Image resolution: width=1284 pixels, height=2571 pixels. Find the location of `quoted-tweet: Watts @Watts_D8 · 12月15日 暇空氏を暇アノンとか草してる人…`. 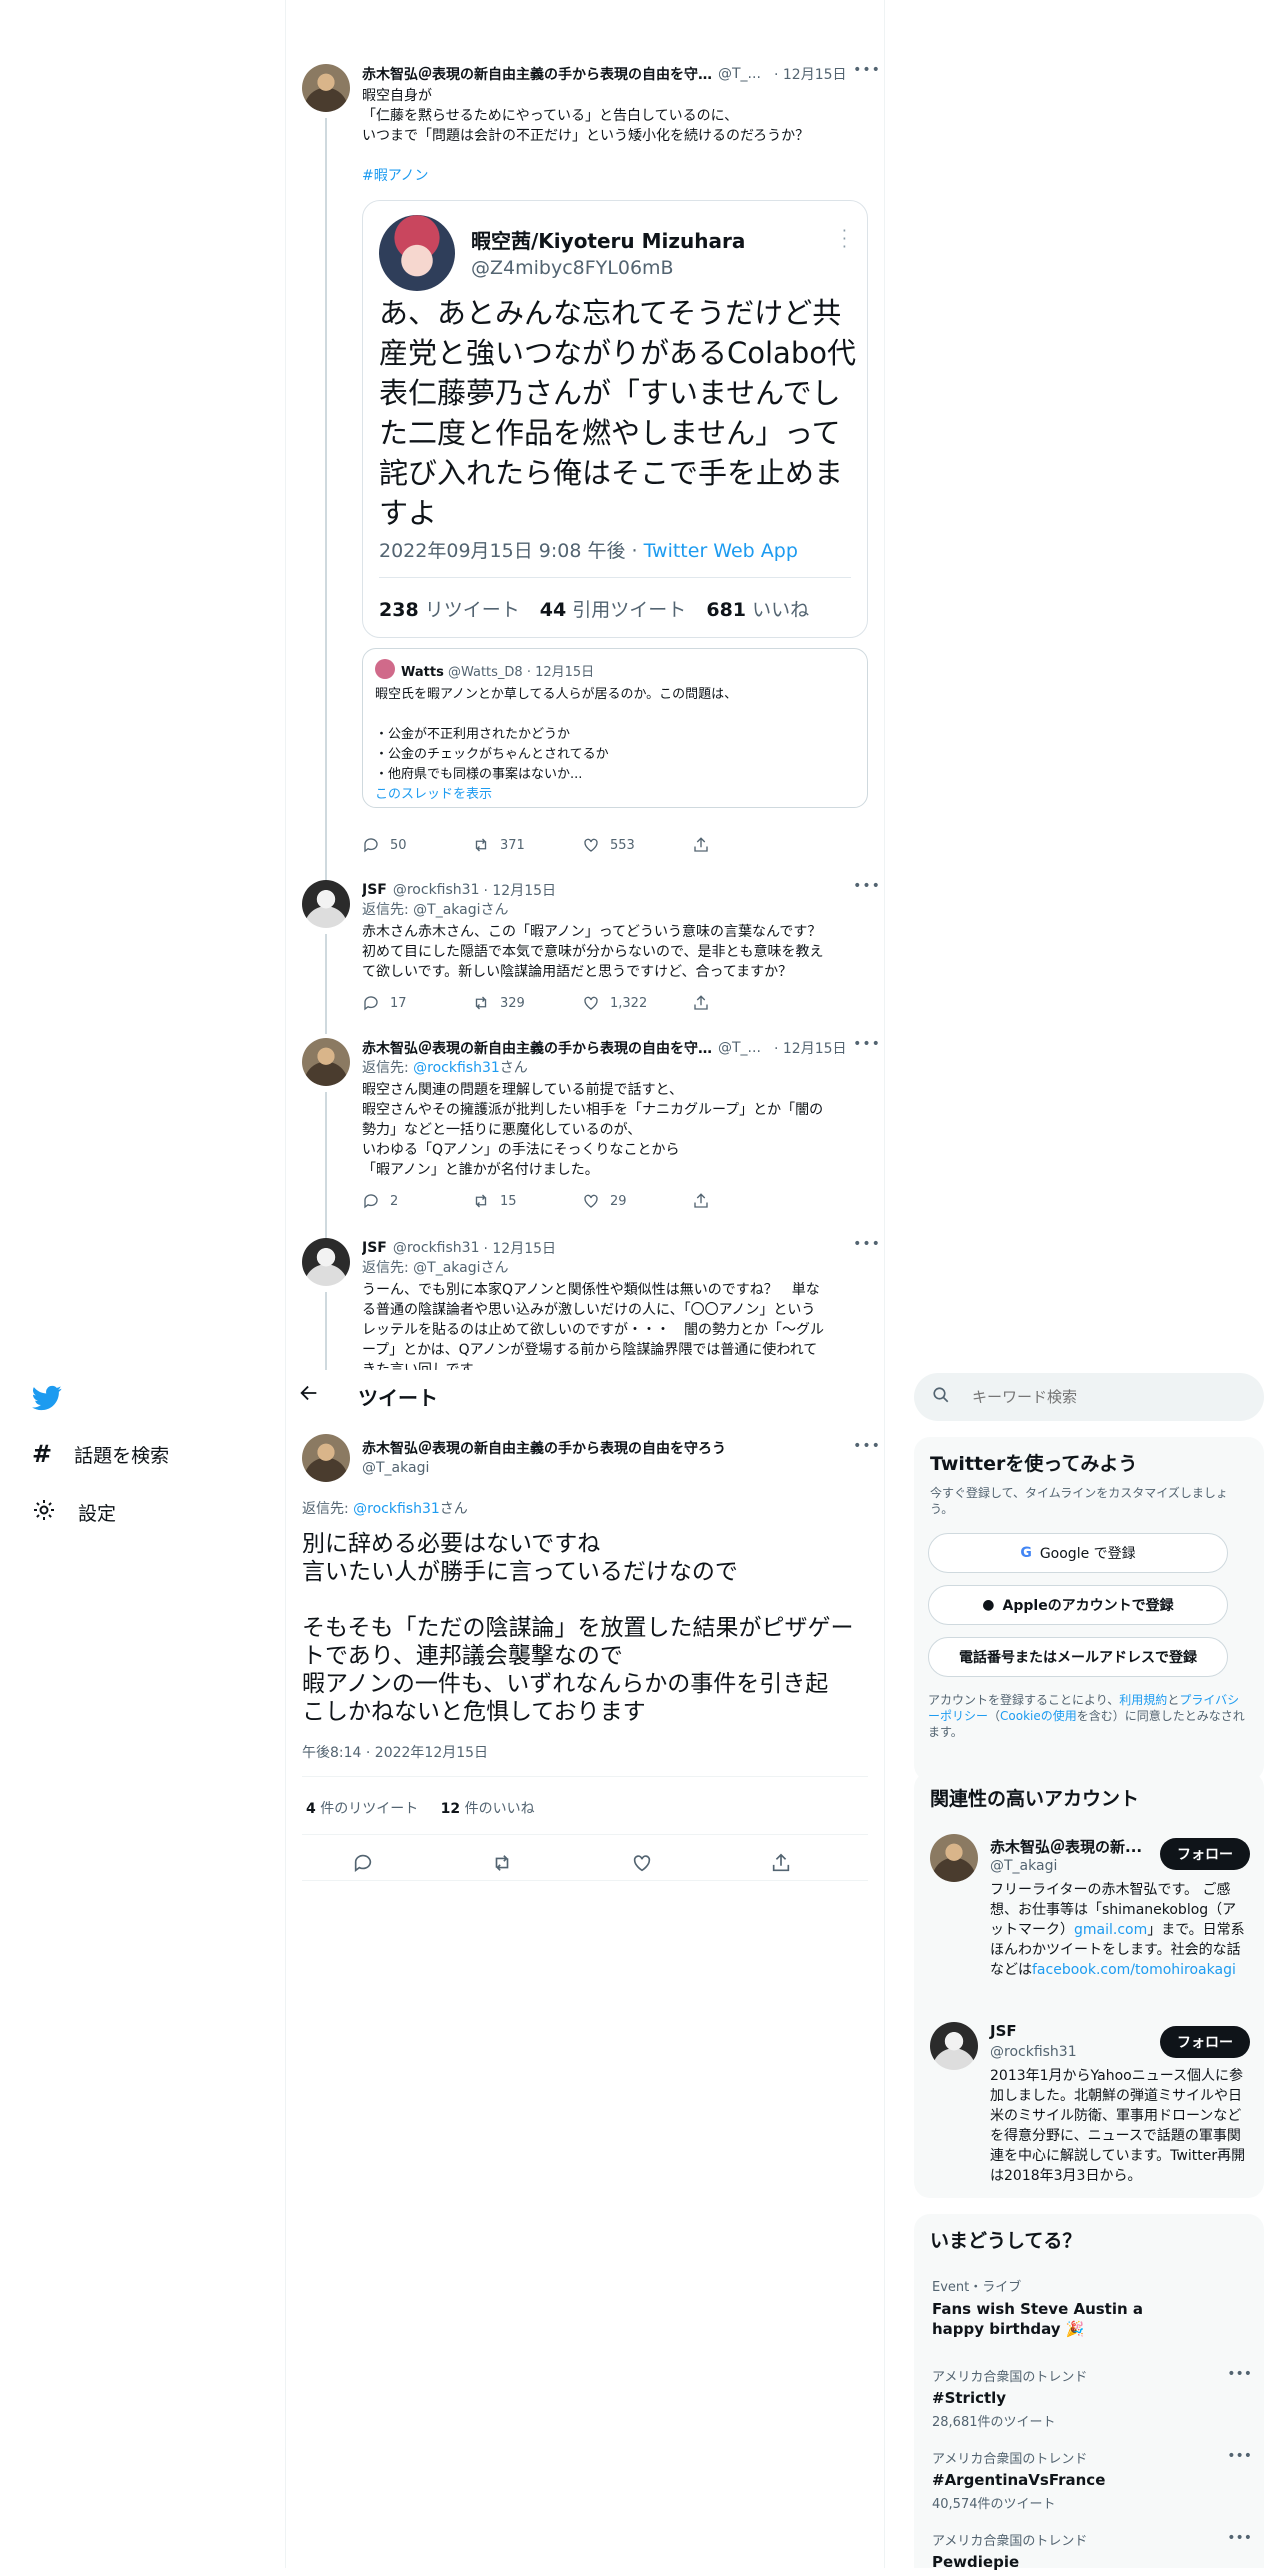

quoted-tweet: Watts @Watts_D8 · 12月15日 暇空氏を暇アノンとか草してる人… is located at coordinates (615, 728).